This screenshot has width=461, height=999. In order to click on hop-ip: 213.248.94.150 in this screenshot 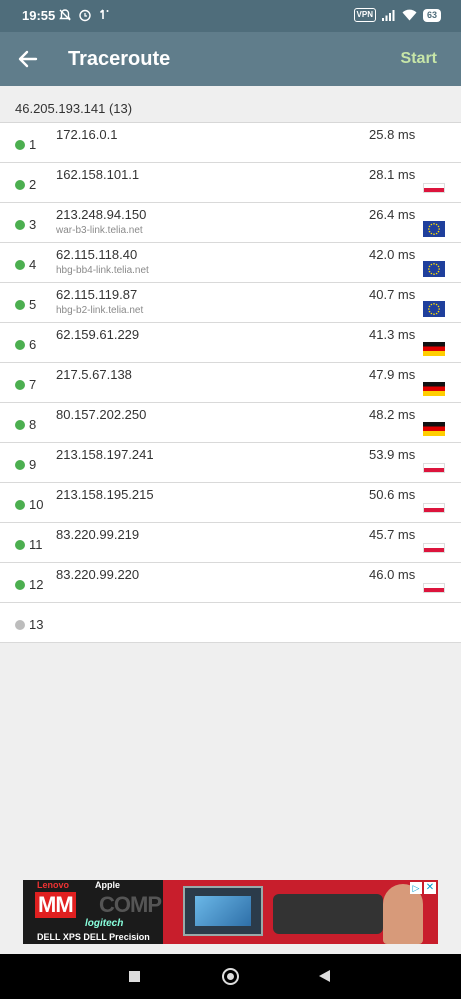, I will do `click(101, 214)`.